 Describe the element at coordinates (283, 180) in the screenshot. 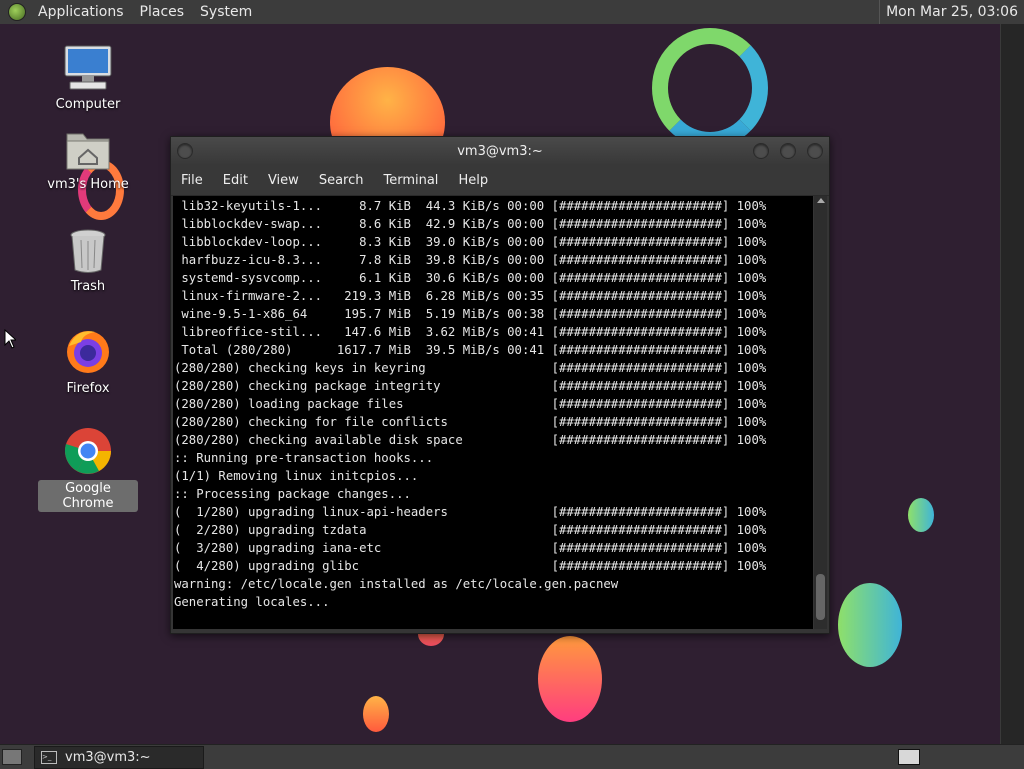

I see `menu-view: View` at that location.